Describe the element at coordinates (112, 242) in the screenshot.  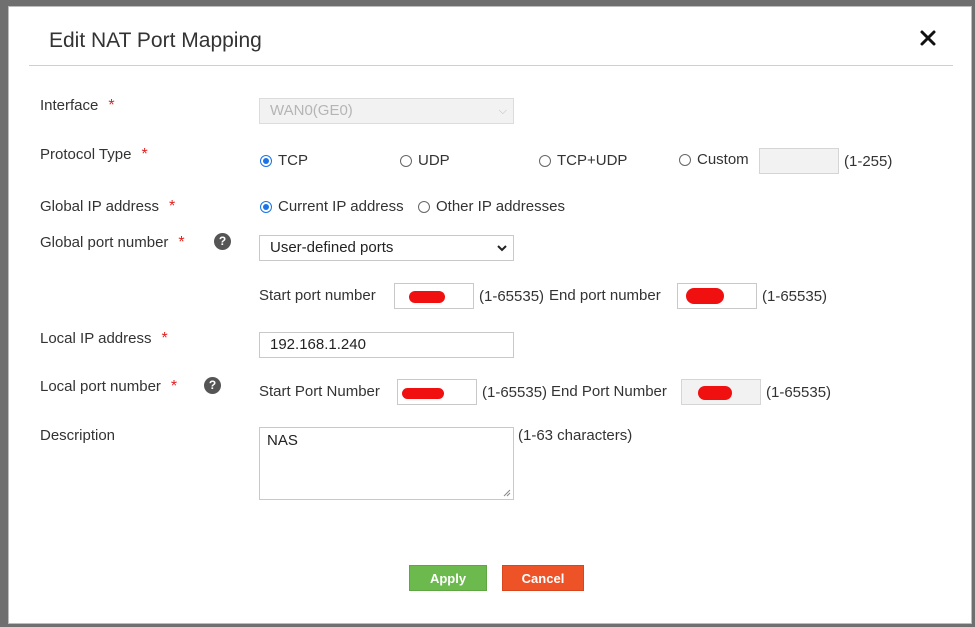
I see `global-port-label: Global port number *` at that location.